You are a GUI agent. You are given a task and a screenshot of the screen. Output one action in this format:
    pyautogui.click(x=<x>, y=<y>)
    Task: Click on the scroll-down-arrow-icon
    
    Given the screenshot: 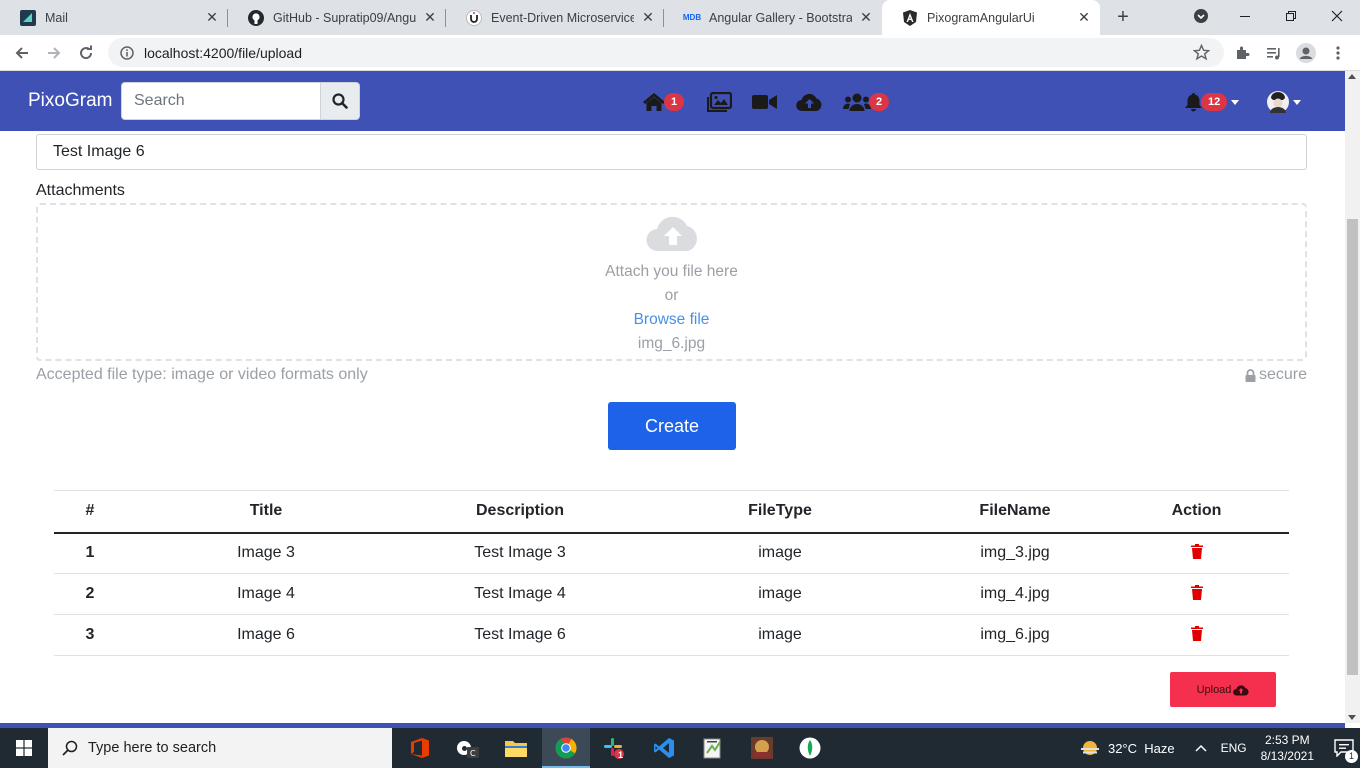 What is the action you would take?
    pyautogui.click(x=1352, y=717)
    